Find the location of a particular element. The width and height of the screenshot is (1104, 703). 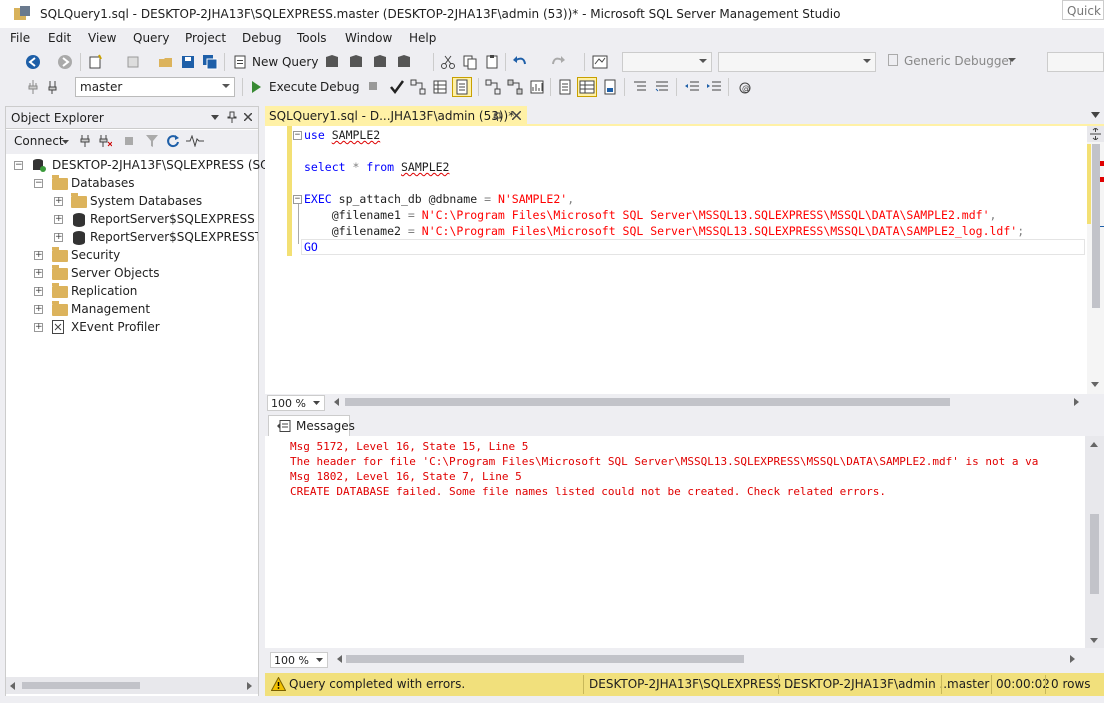

execute-button: Execute is located at coordinates (293, 87).